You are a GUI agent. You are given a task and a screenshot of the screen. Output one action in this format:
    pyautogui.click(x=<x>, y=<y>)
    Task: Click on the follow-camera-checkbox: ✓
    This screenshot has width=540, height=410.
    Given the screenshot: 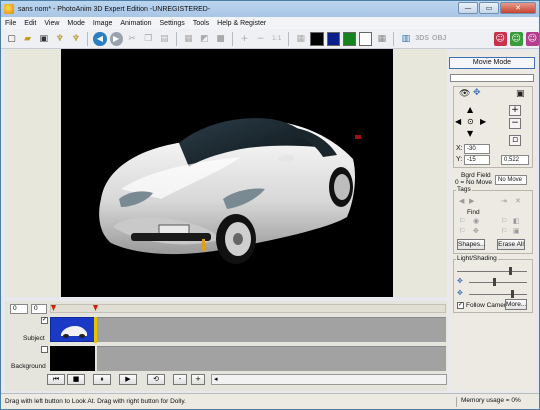 What is the action you would take?
    pyautogui.click(x=460, y=305)
    